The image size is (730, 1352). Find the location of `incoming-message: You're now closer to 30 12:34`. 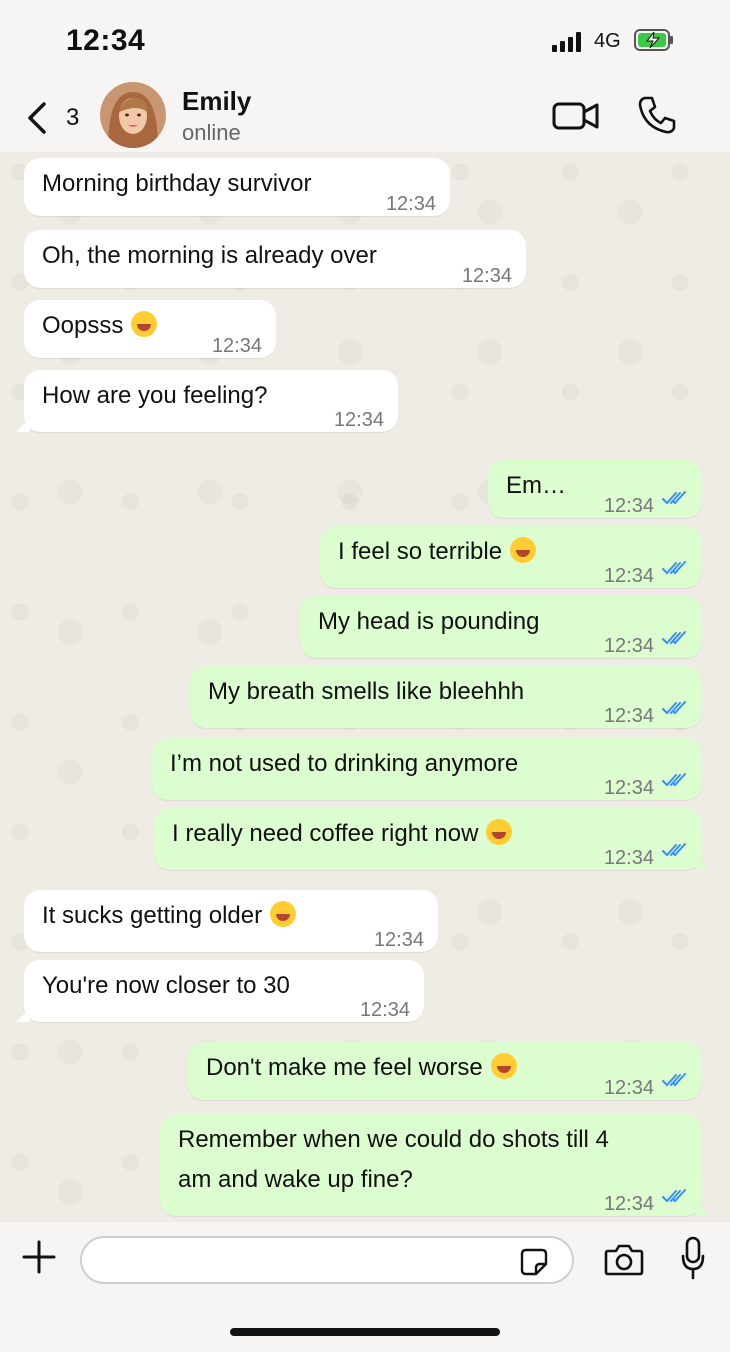

incoming-message: You're now closer to 30 12:34 is located at coordinates (220, 991).